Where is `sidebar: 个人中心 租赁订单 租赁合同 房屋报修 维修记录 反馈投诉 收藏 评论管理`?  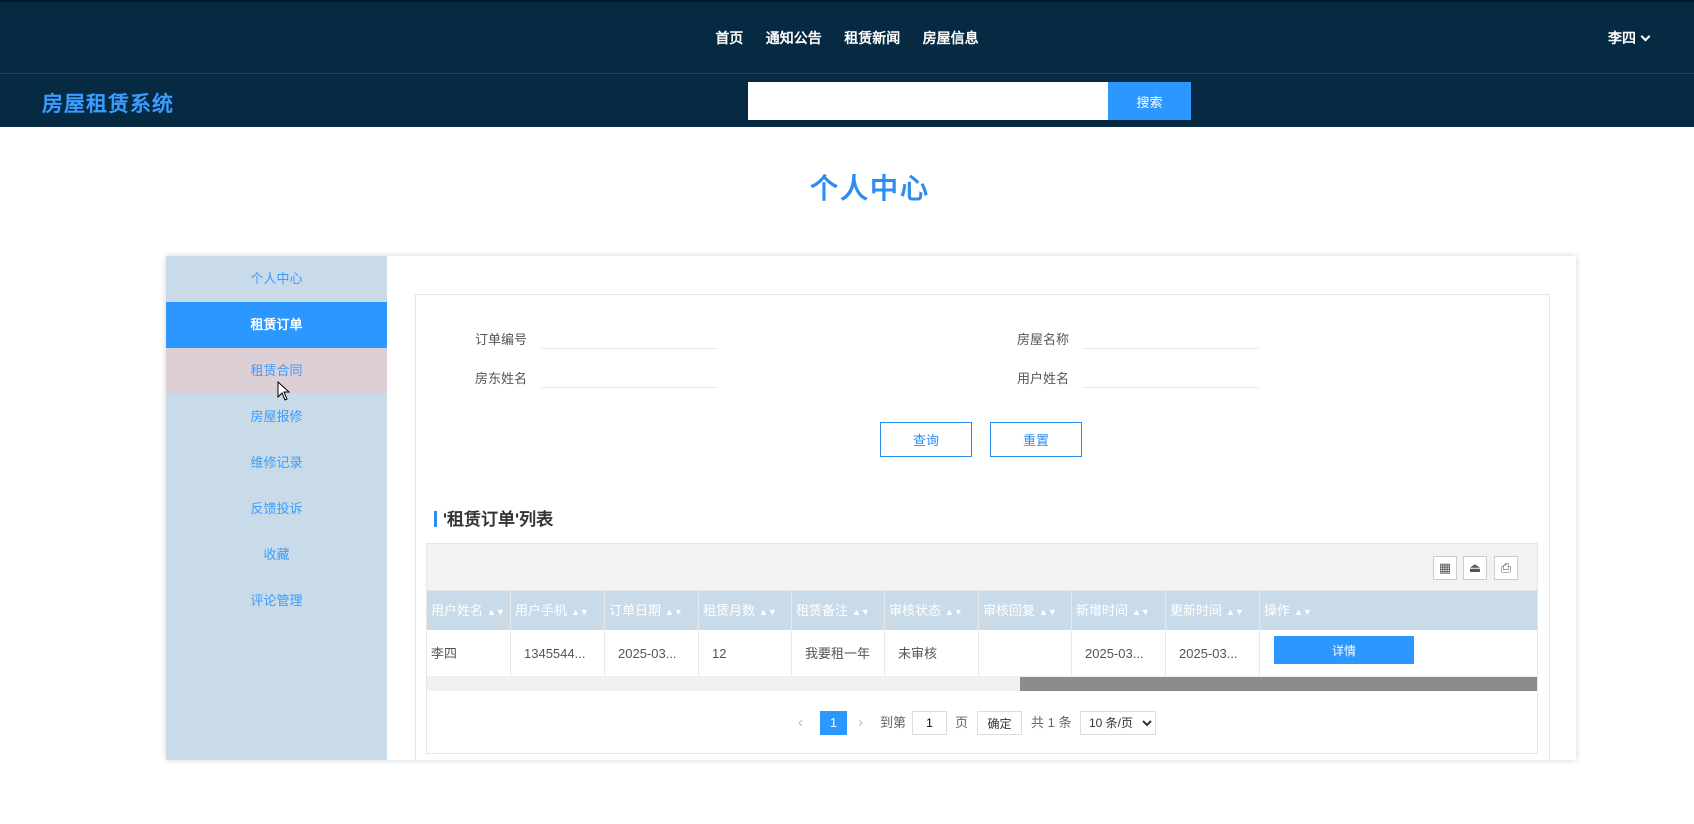 sidebar: 个人中心 租赁订单 租赁合同 房屋报修 维修记录 反馈投诉 收藏 评论管理 is located at coordinates (276, 508).